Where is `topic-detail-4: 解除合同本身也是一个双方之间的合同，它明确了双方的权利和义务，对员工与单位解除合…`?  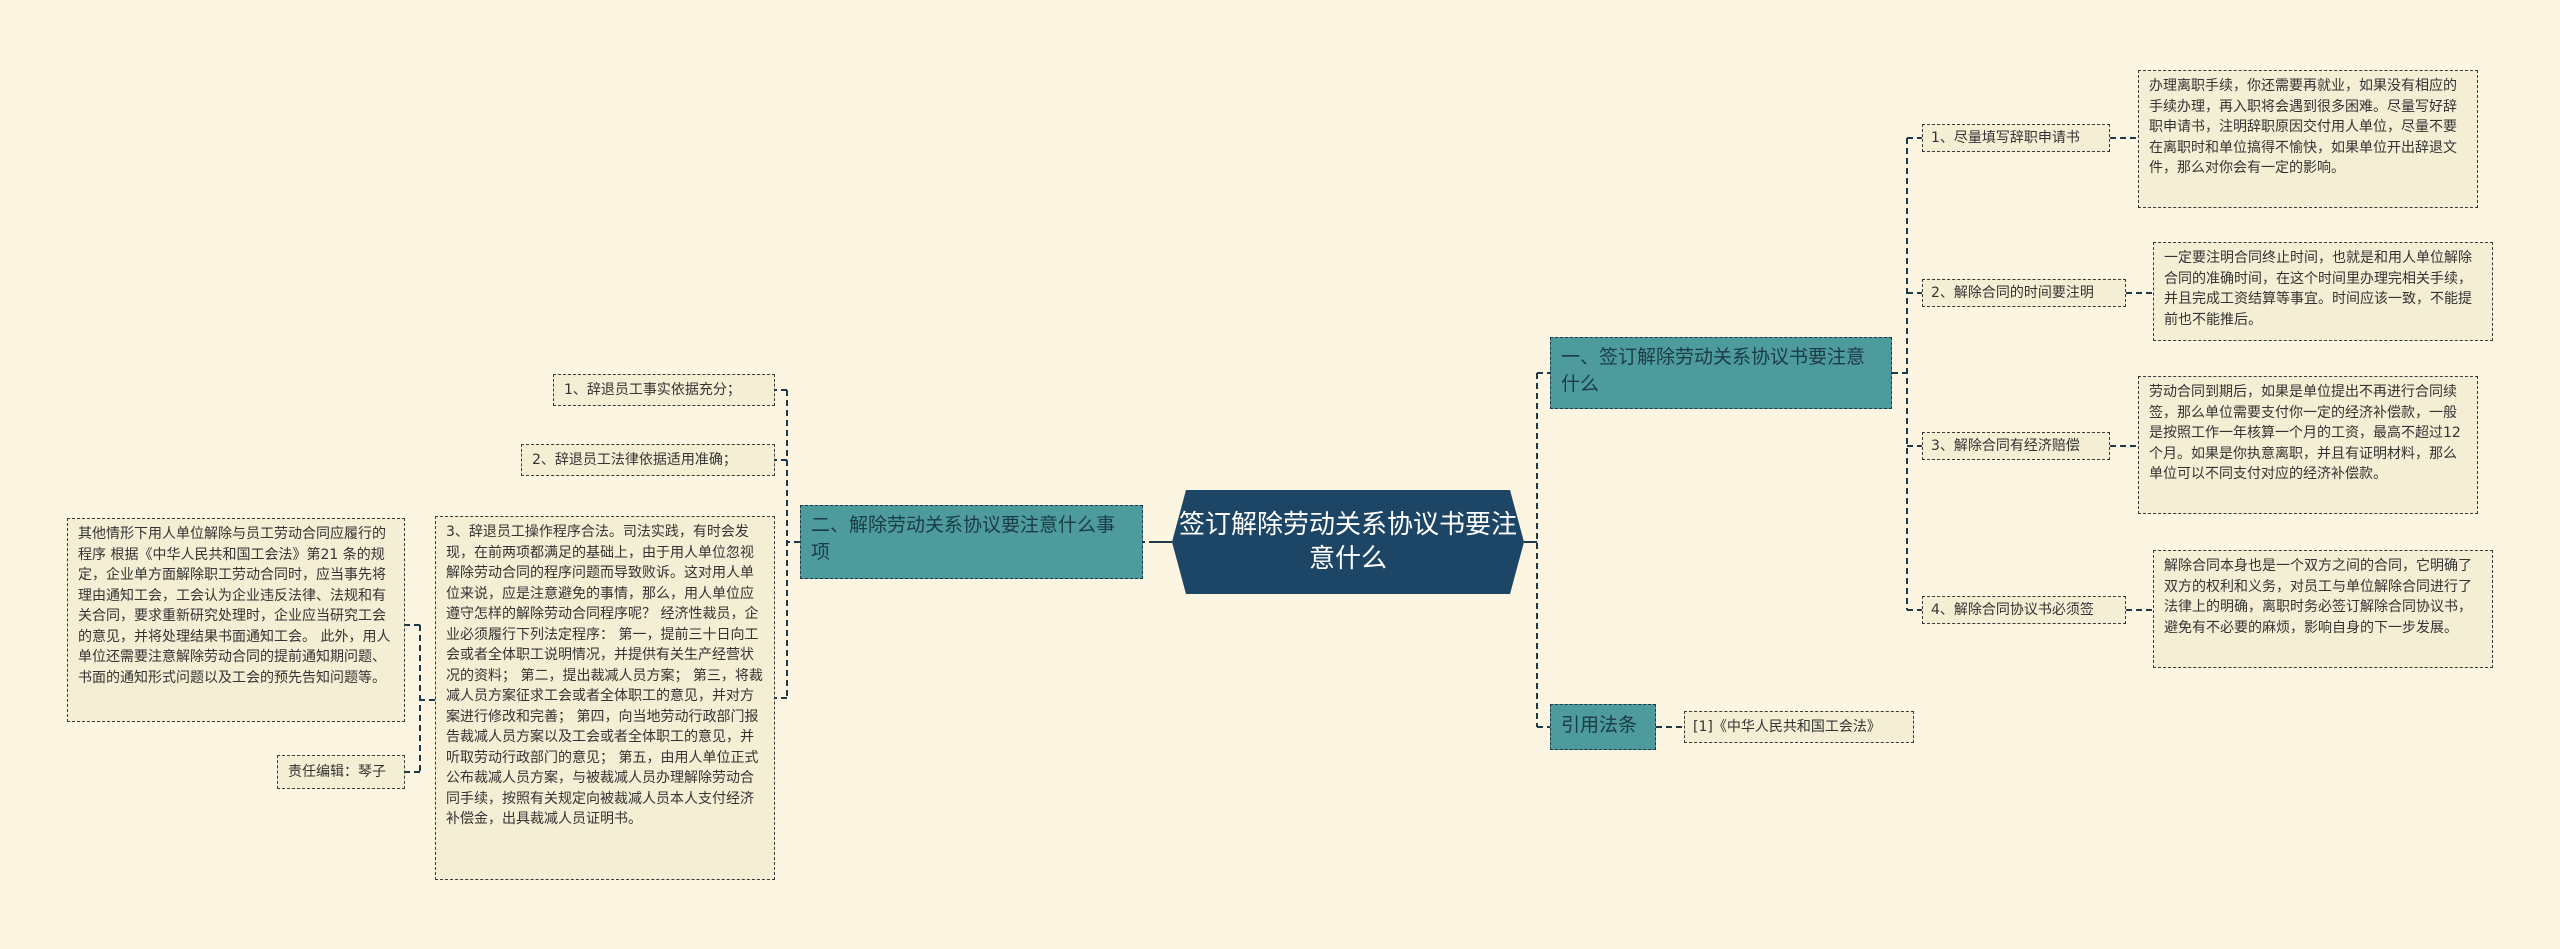 topic-detail-4: 解除合同本身也是一个双方之间的合同，它明确了双方的权利和义务，对员工与单位解除合… is located at coordinates (2323, 609).